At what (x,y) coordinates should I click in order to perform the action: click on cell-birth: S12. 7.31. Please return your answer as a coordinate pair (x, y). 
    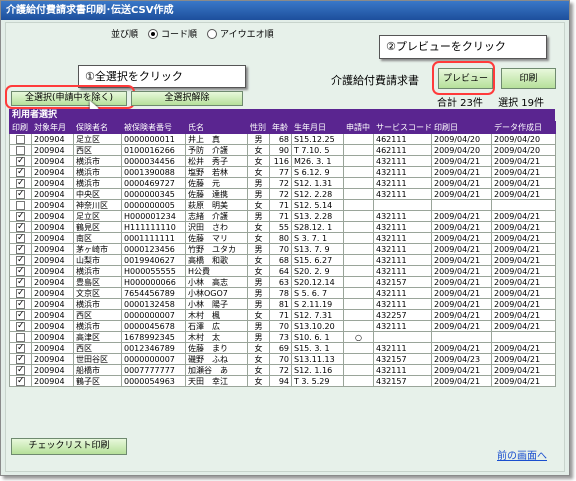
    Looking at the image, I should click on (317, 315).